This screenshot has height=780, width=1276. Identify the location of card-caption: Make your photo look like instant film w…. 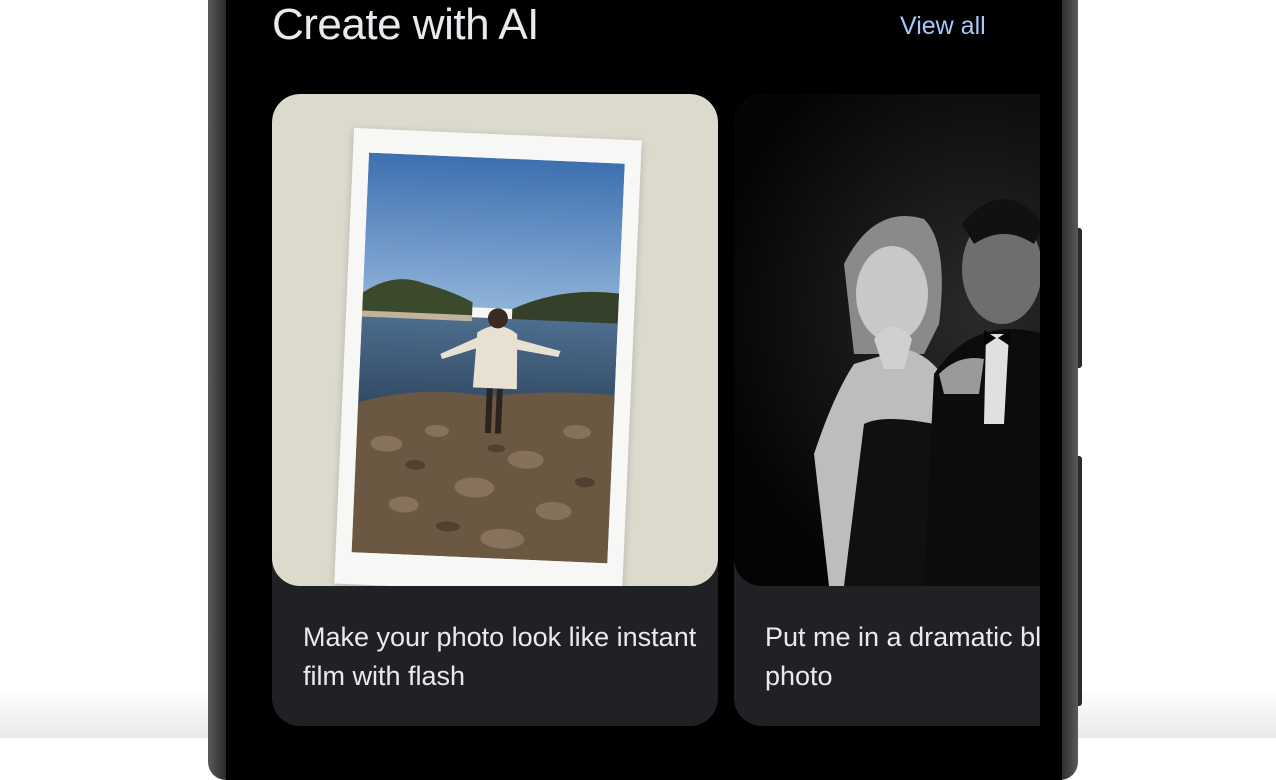
(500, 656).